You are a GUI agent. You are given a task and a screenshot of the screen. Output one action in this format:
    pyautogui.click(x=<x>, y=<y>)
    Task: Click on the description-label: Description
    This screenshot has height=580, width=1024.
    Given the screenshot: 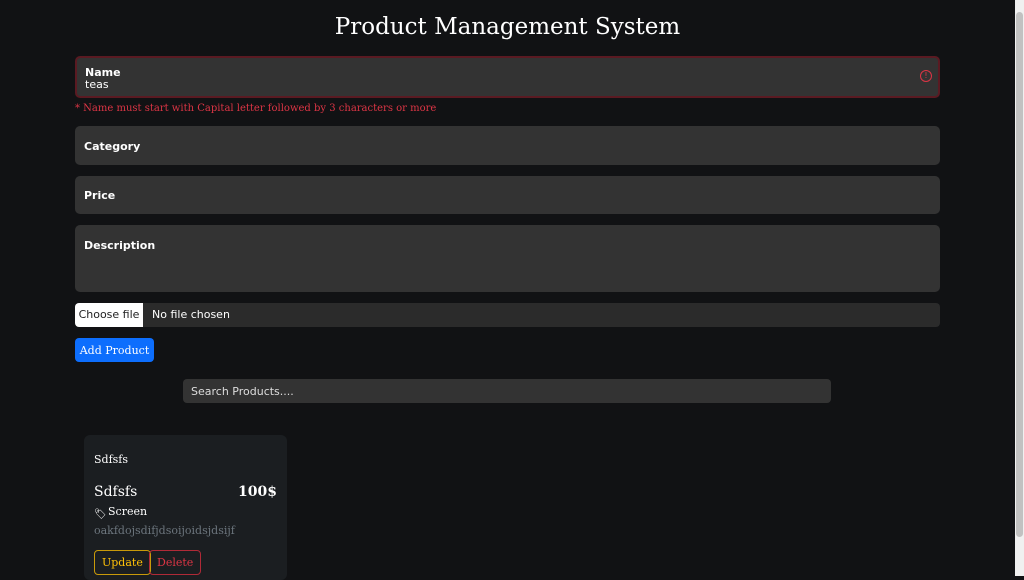 What is the action you would take?
    pyautogui.click(x=120, y=245)
    